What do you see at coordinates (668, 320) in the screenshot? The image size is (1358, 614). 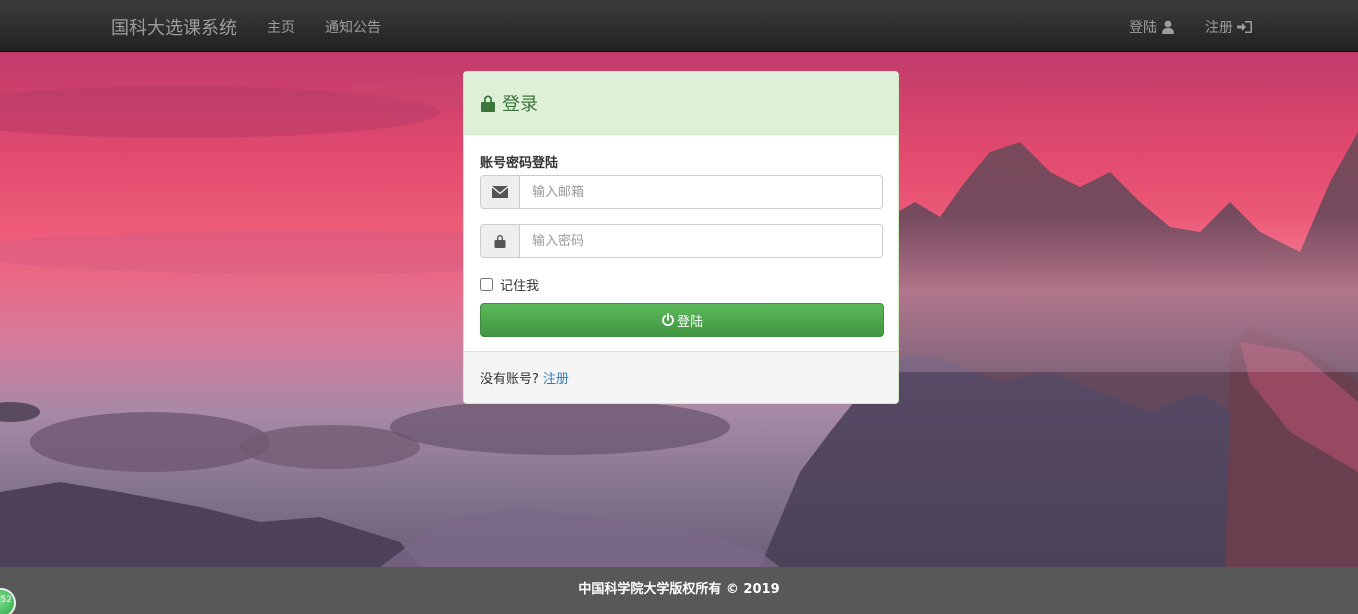 I see `power-icon` at bounding box center [668, 320].